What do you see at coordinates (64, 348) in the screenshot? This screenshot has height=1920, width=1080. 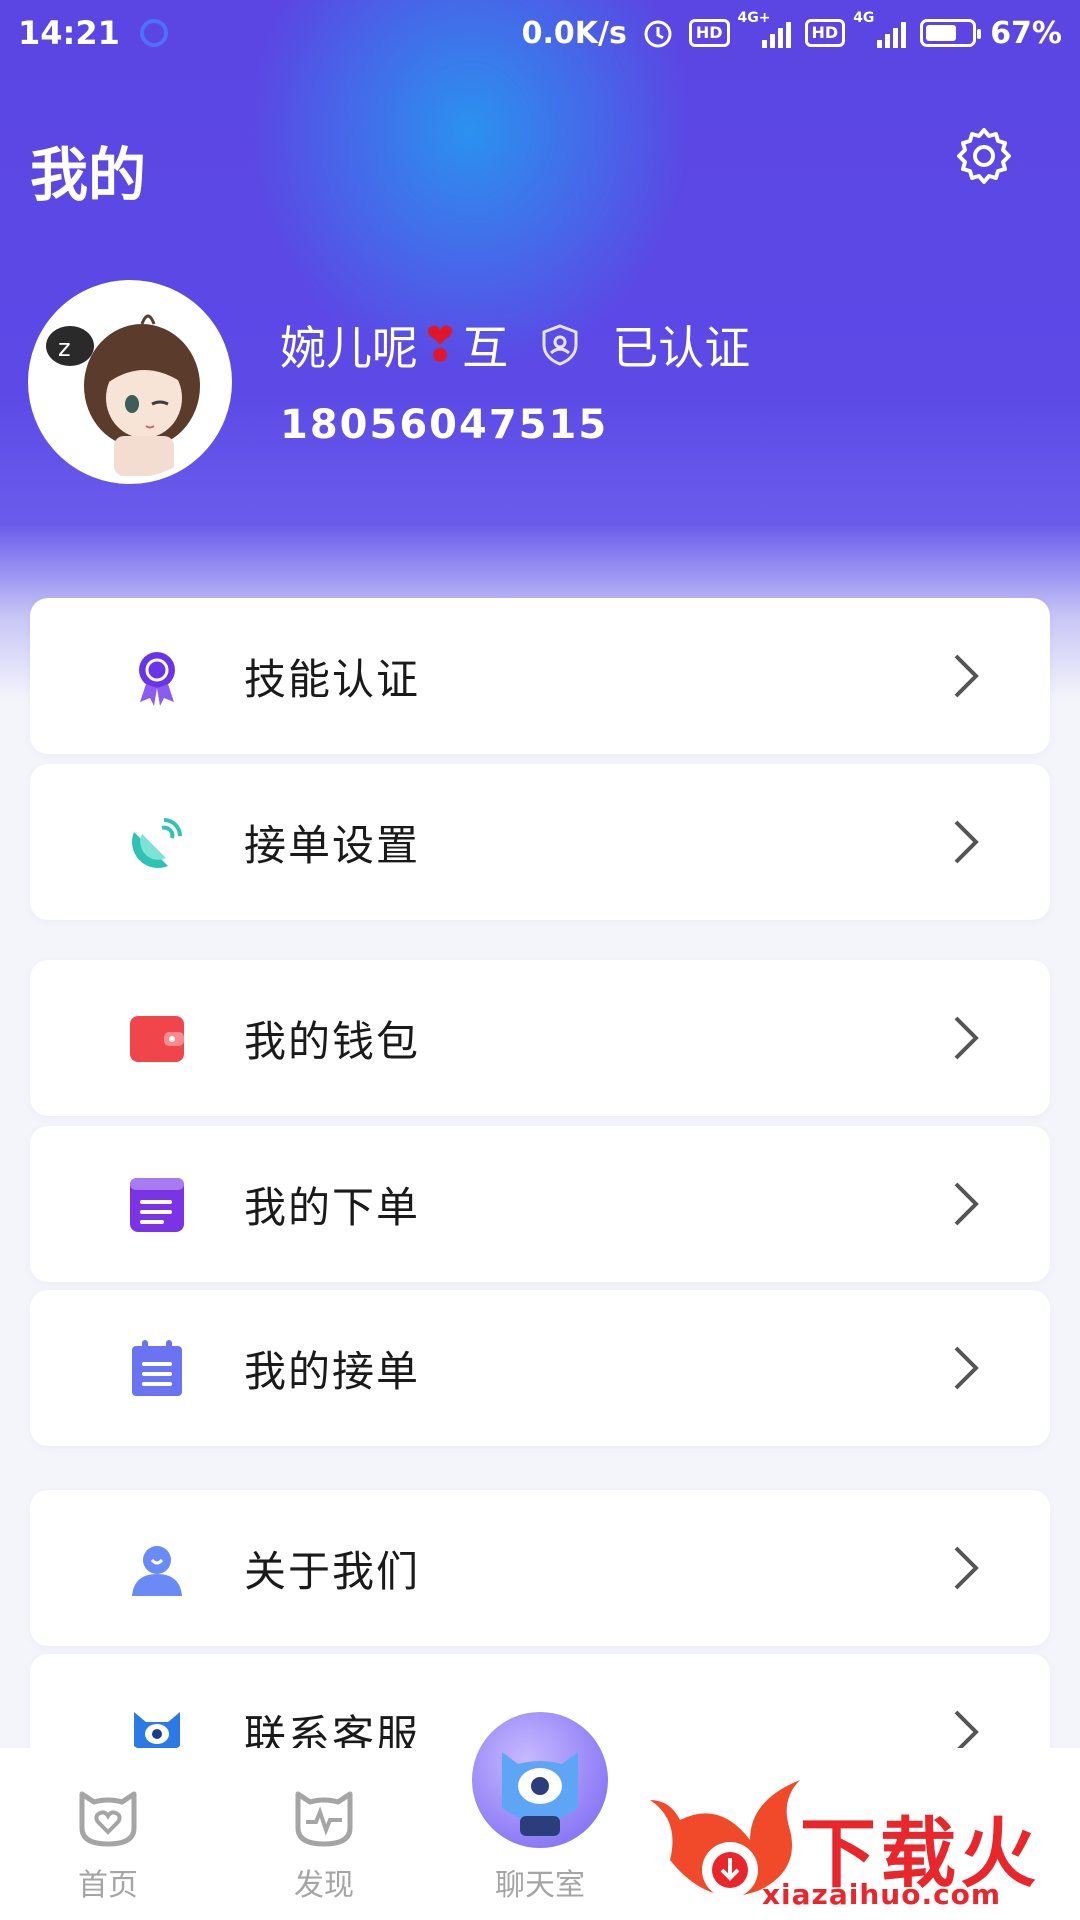 I see `svg-text: z` at bounding box center [64, 348].